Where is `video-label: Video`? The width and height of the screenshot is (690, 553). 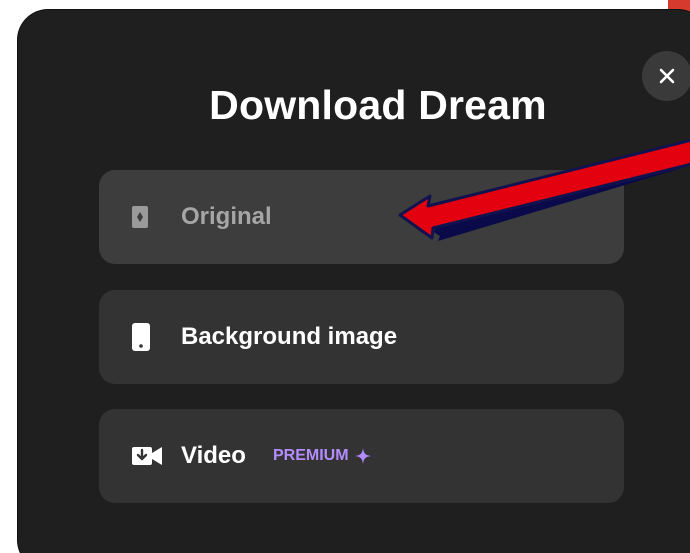 video-label: Video is located at coordinates (213, 455).